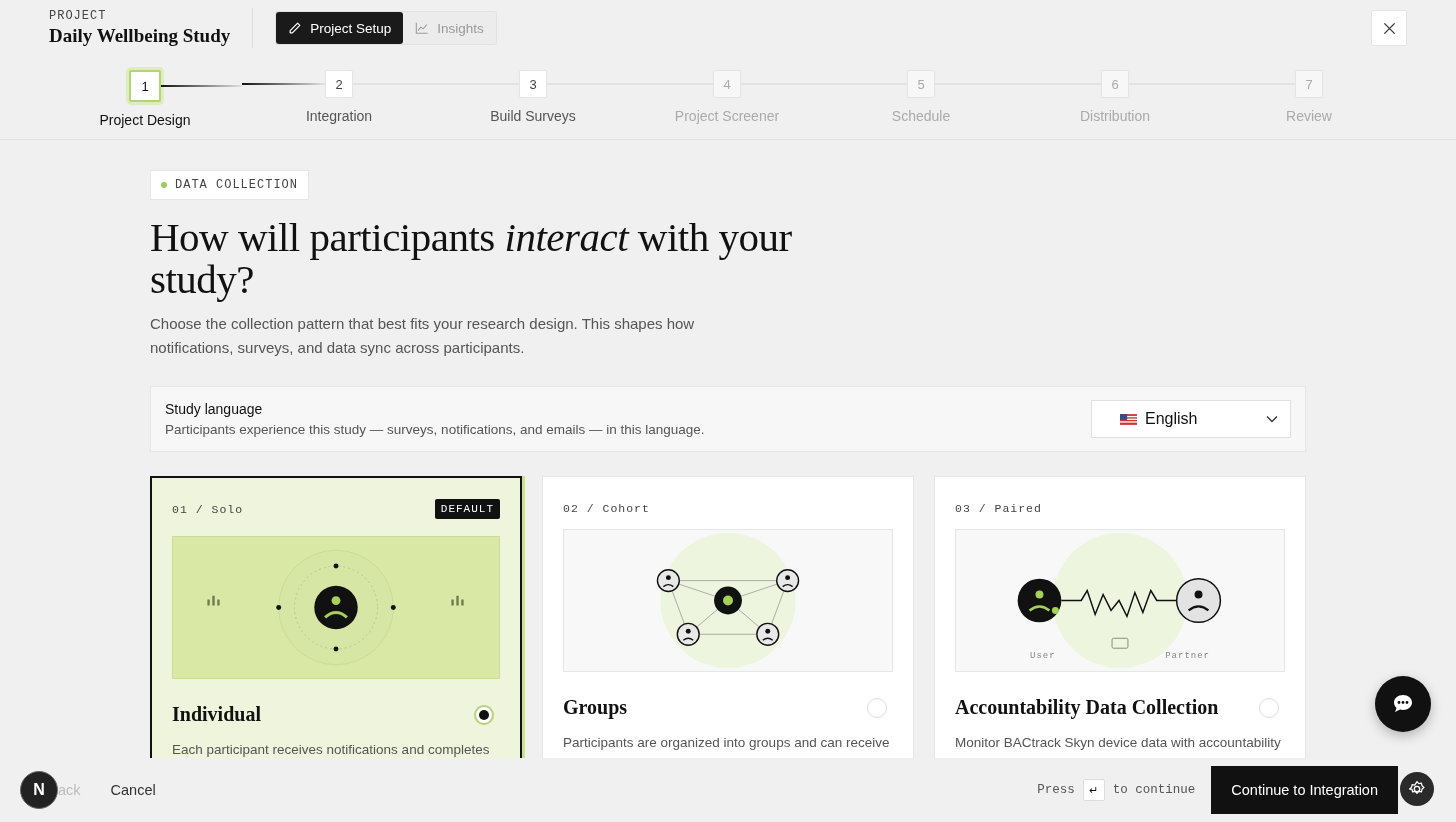 The width and height of the screenshot is (1456, 822). What do you see at coordinates (339, 84) in the screenshot?
I see `step-number: 2` at bounding box center [339, 84].